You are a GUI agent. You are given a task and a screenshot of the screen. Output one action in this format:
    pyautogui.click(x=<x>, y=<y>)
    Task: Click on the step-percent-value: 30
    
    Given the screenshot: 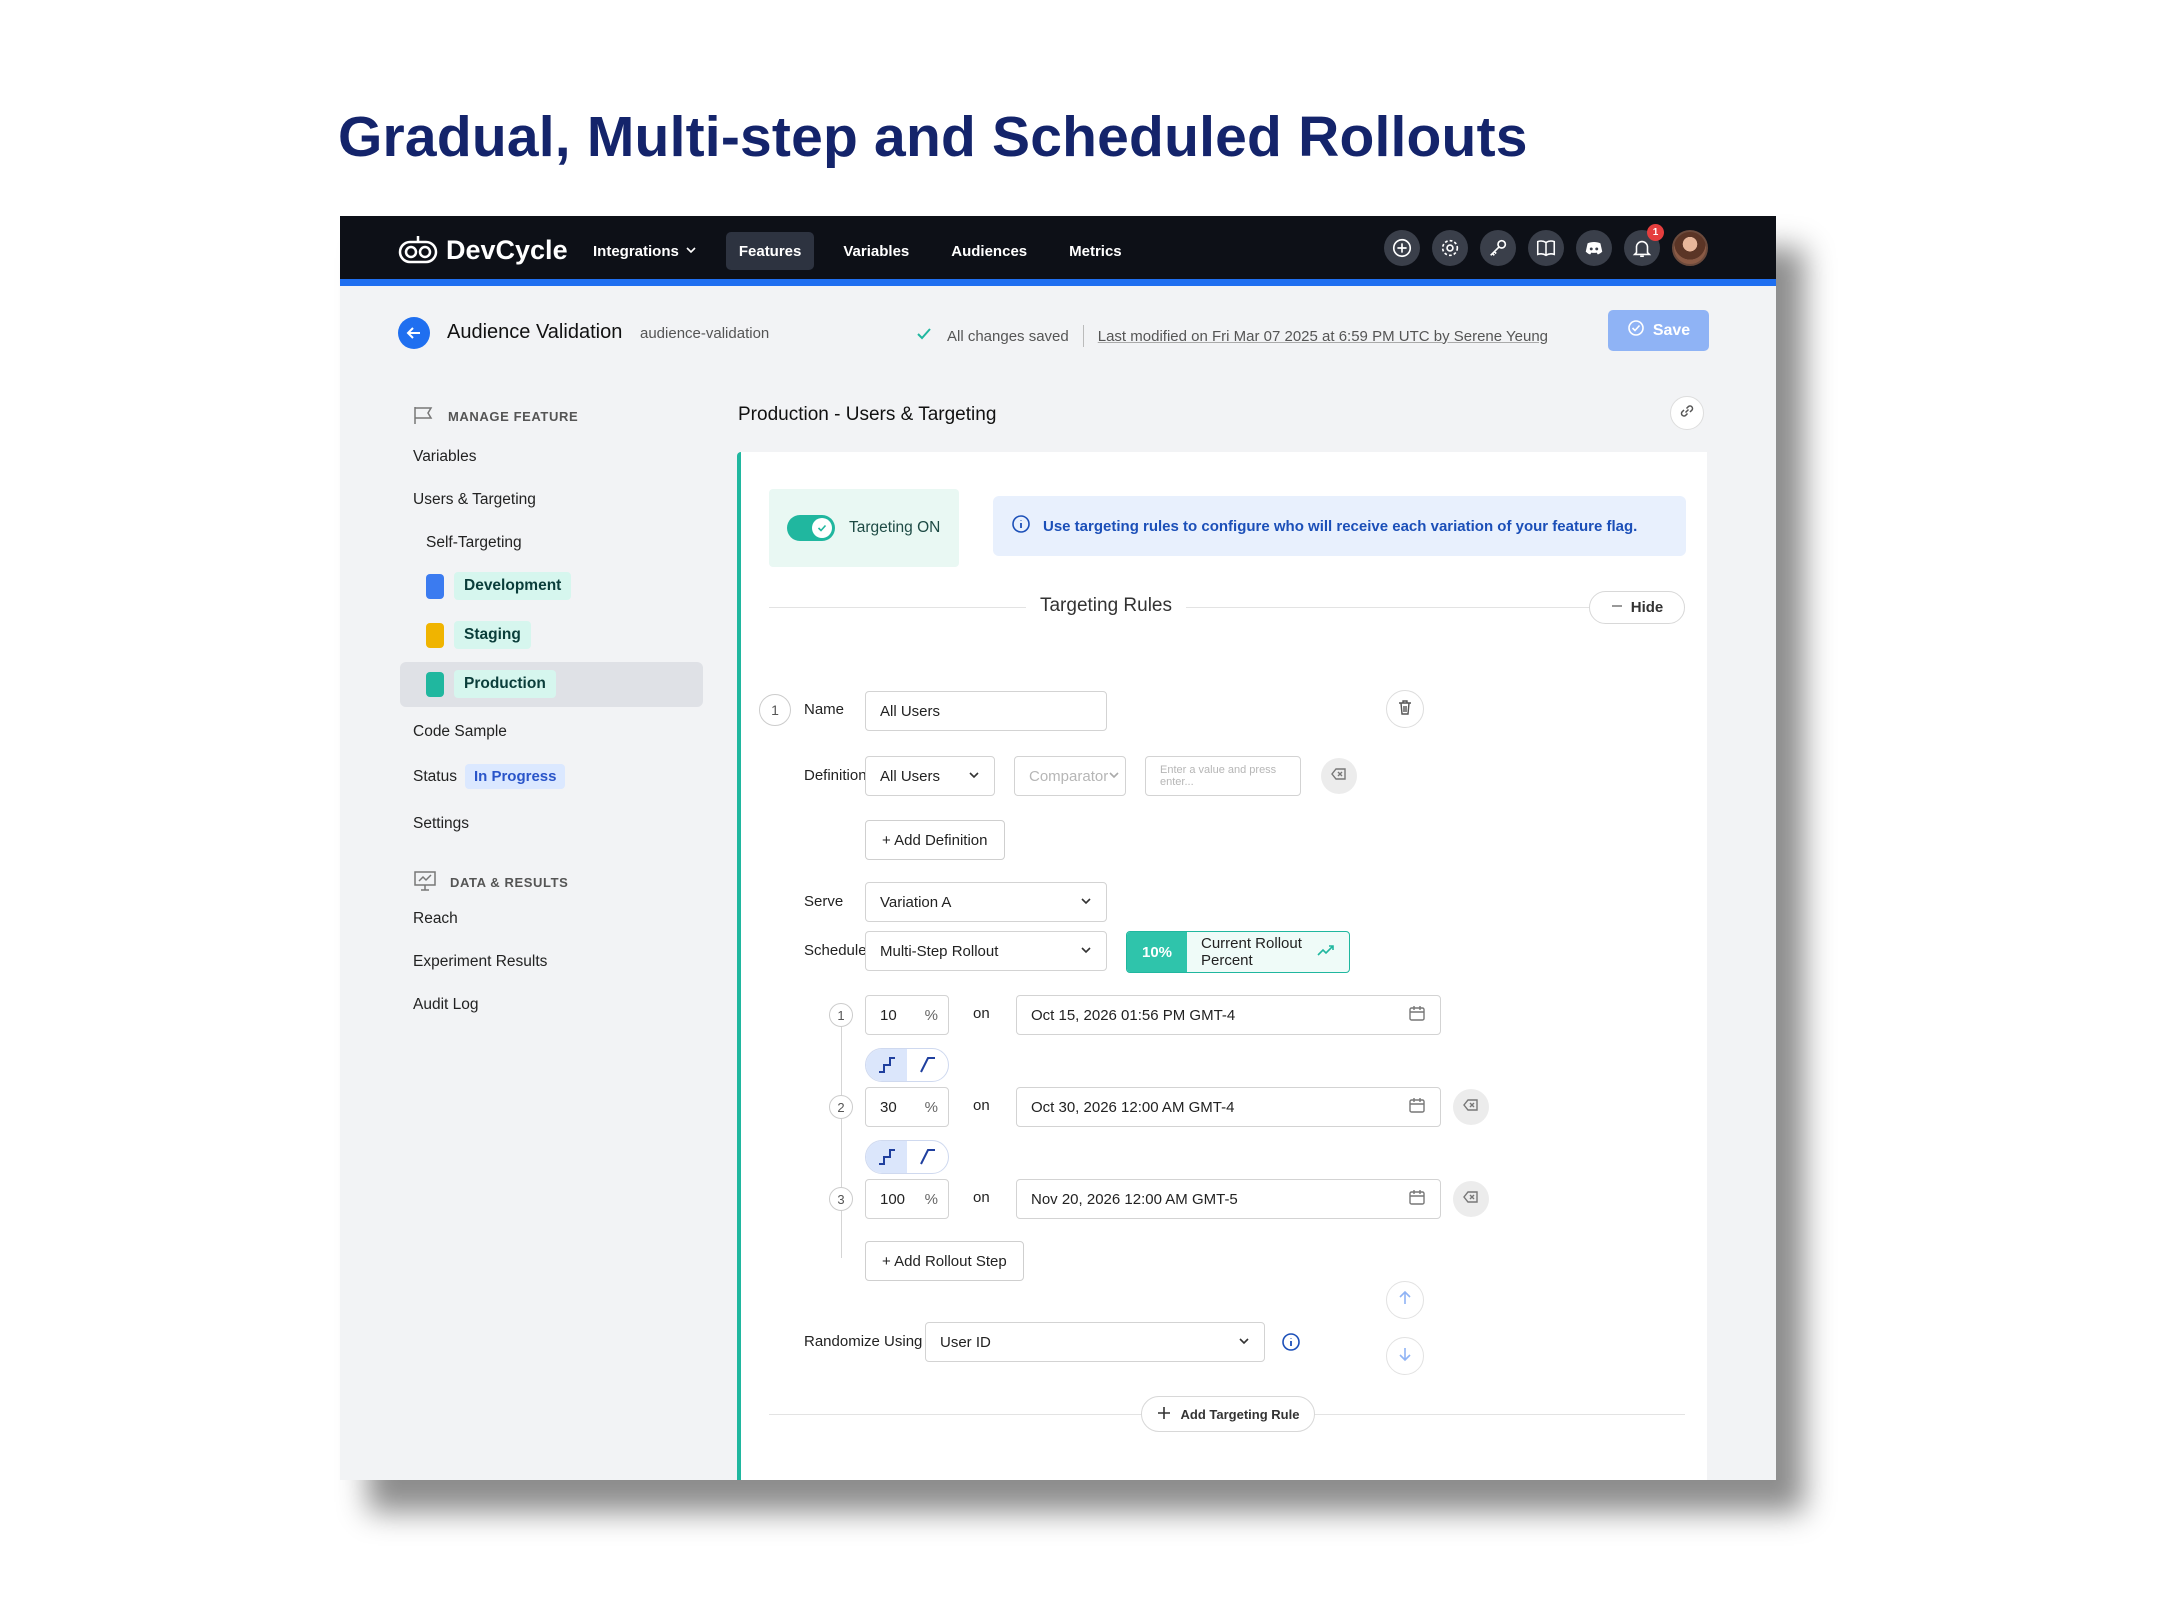 What is the action you would take?
    pyautogui.click(x=888, y=1107)
    